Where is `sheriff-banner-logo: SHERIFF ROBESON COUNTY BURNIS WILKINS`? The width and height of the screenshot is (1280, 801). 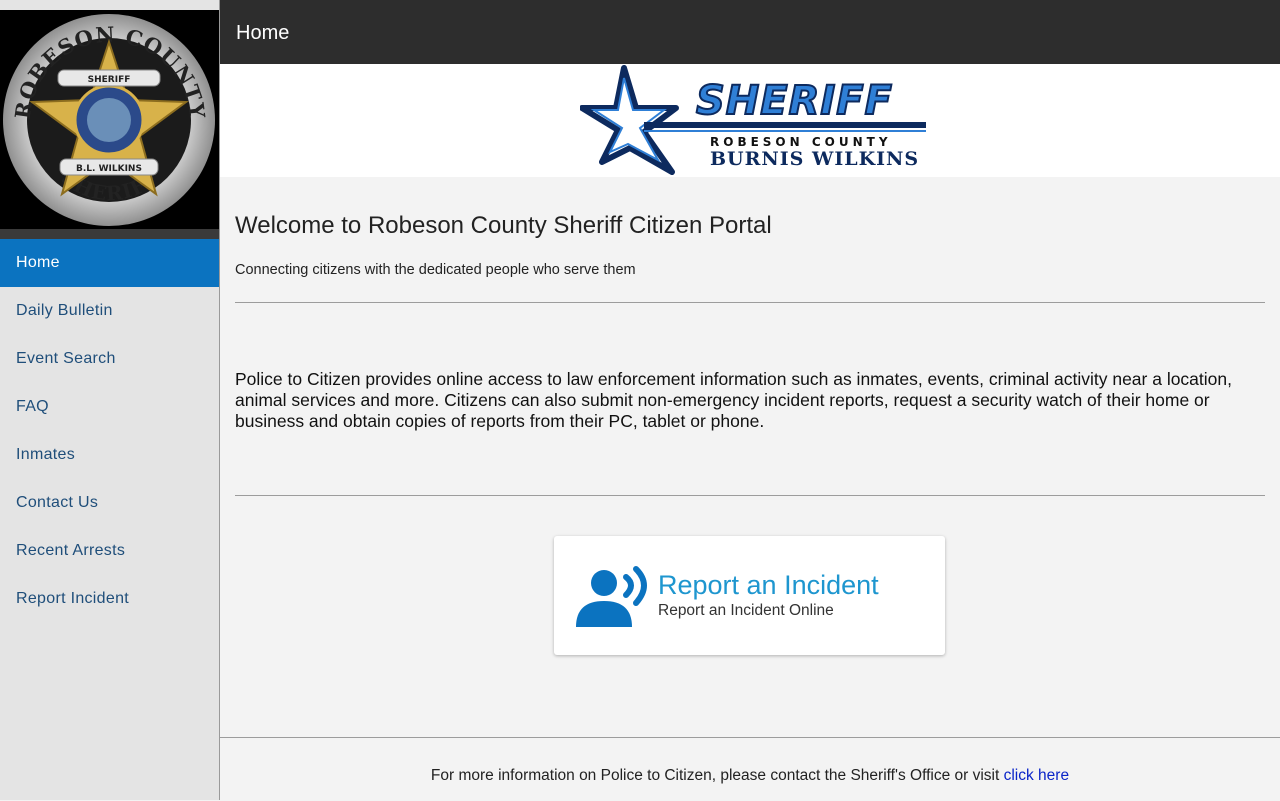
sheriff-banner-logo: SHERIFF ROBESON COUNTY BURNIS WILKINS is located at coordinates (753, 120).